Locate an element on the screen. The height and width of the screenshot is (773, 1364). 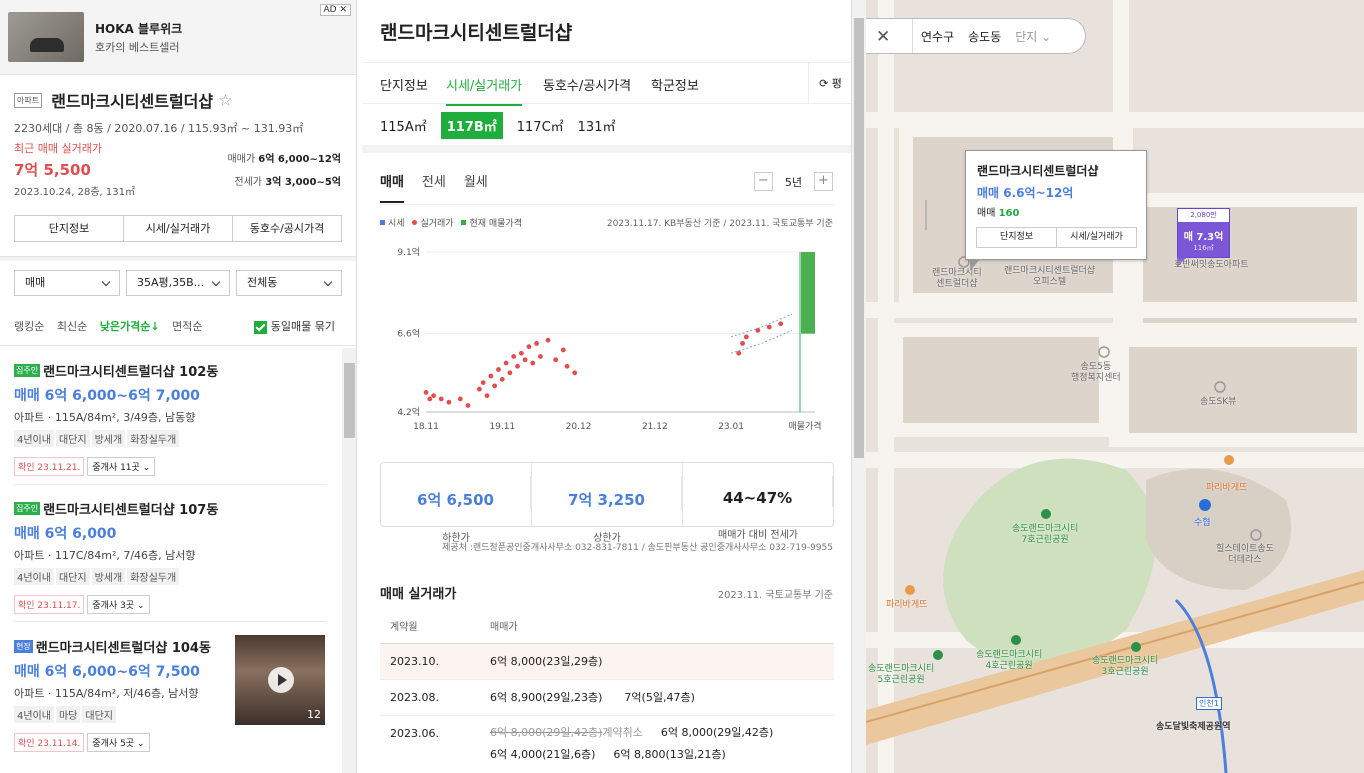
group-checkbox: 동일매물 묶기 is located at coordinates (298, 326).